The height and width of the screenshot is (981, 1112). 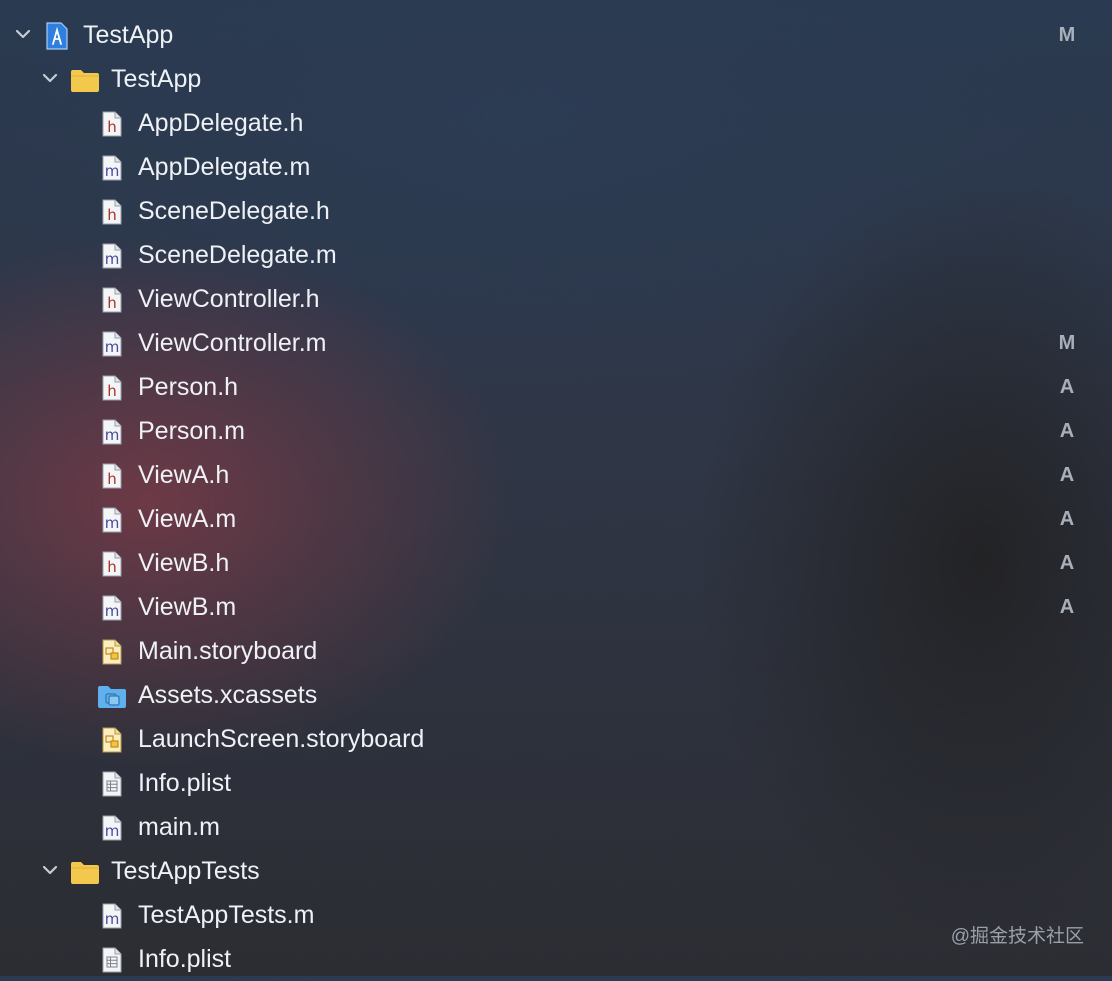 I want to click on file-name: SceneDelegate.m, so click(x=237, y=255).